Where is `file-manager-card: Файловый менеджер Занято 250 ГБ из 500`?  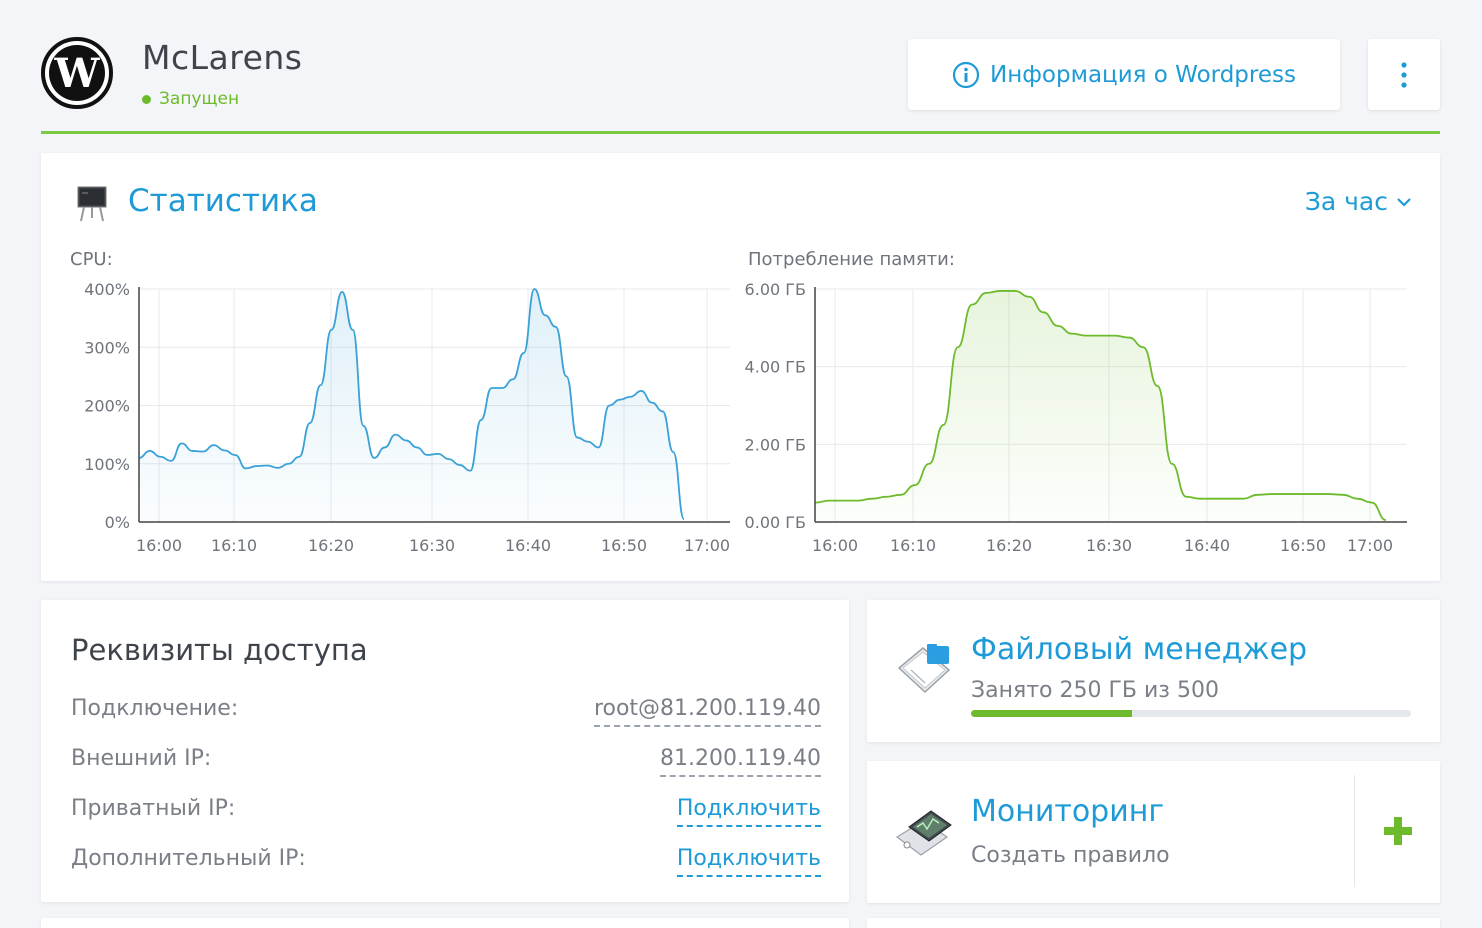
file-manager-card: Файловый менеджер Занято 250 ГБ из 500 is located at coordinates (1153, 671).